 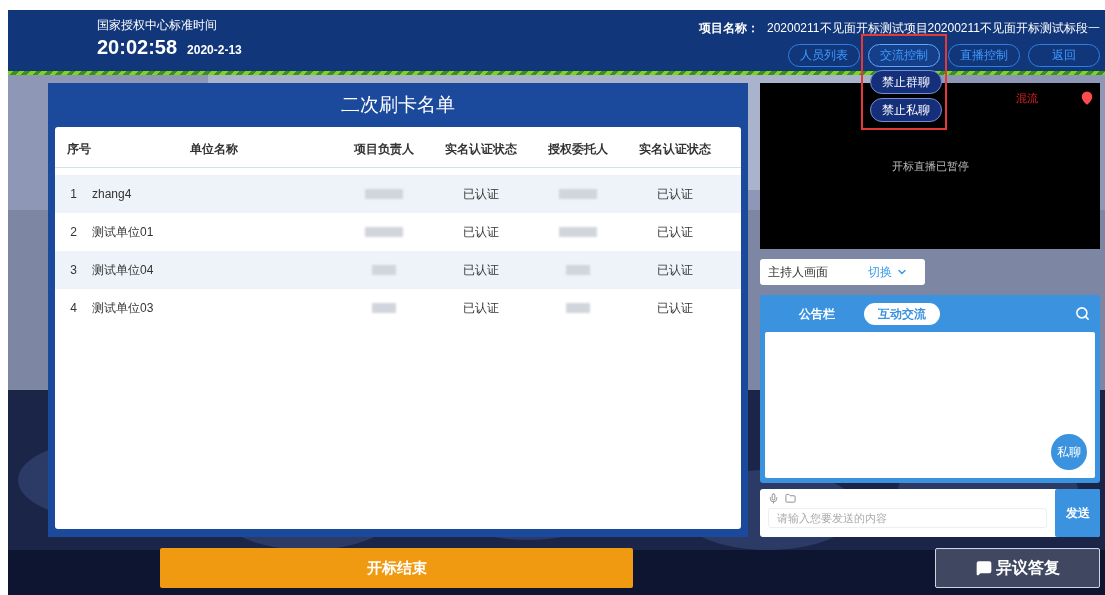 What do you see at coordinates (123, 232) in the screenshot?
I see `unit-name: 测试单位01` at bounding box center [123, 232].